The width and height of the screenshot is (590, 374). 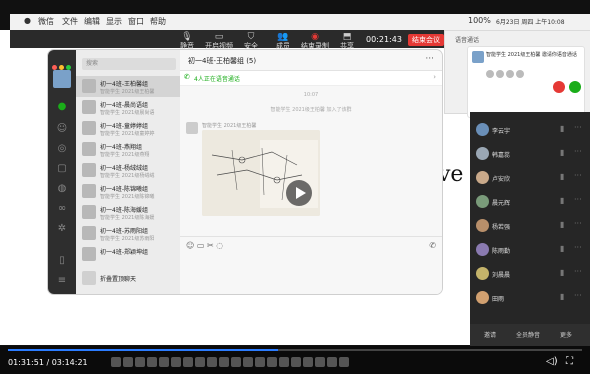 I want to click on menu-item-3: 显示, so click(x=114, y=21).